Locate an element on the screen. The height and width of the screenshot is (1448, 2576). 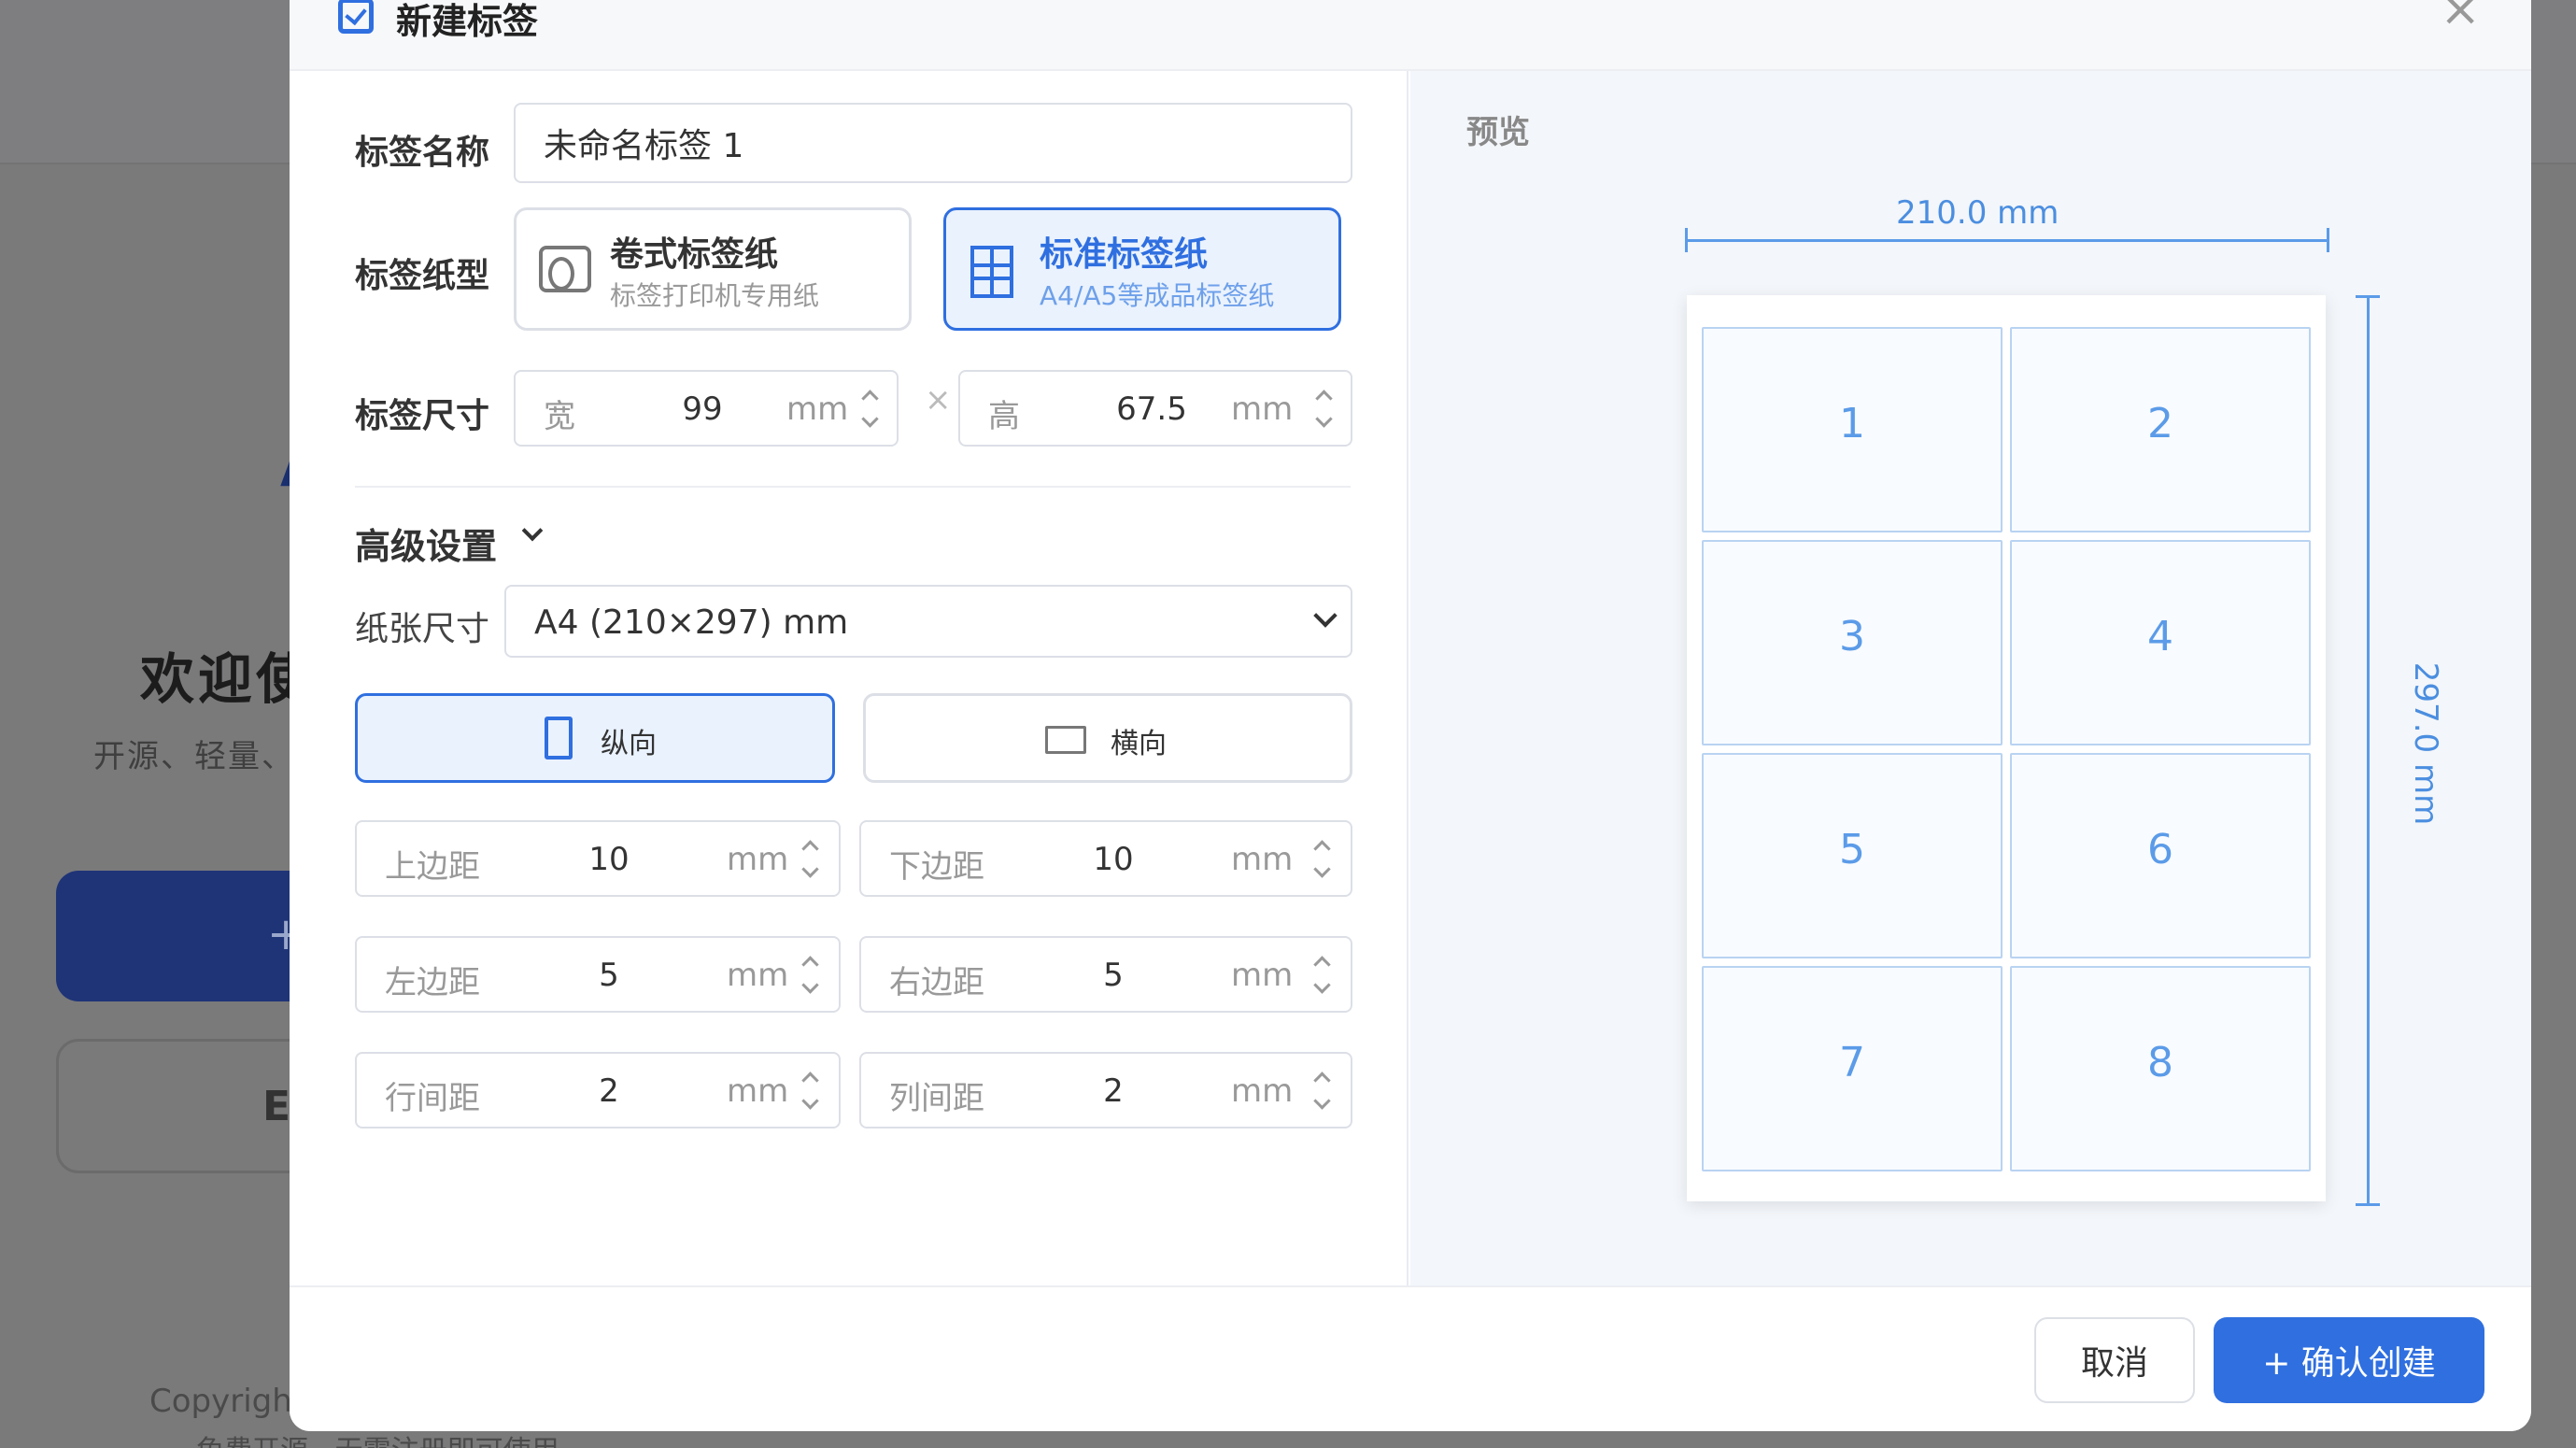
preview-label-number: 8 is located at coordinates (2160, 1063).